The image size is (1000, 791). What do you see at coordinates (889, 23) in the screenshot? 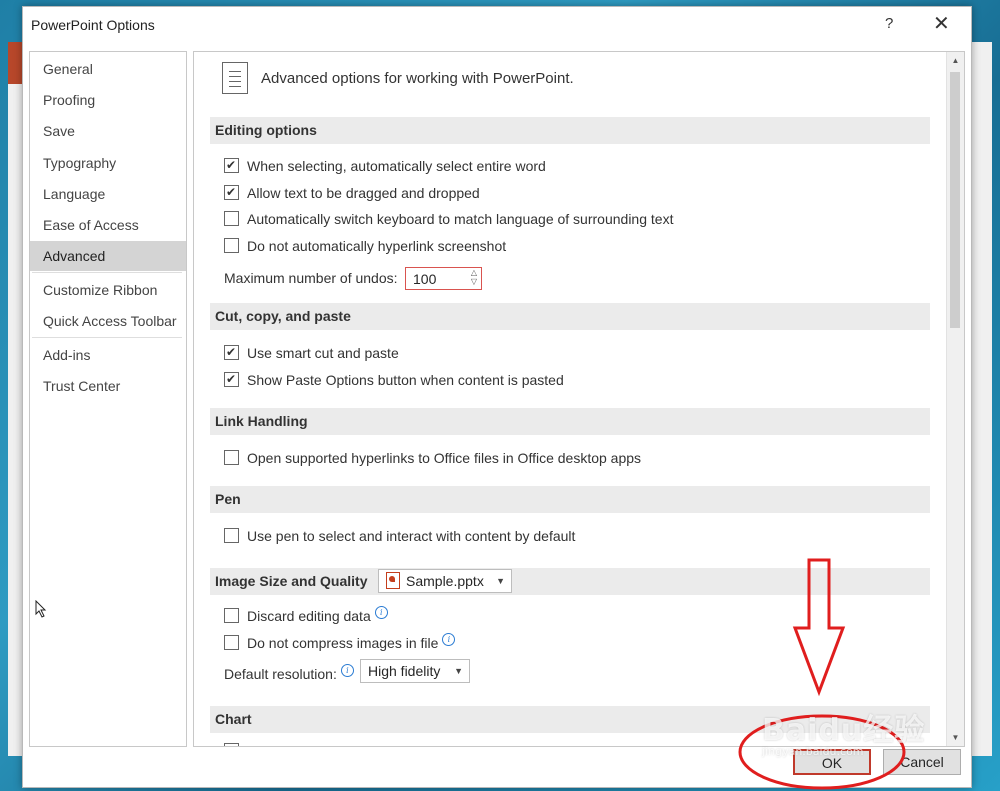
I see `help-button: ?` at bounding box center [889, 23].